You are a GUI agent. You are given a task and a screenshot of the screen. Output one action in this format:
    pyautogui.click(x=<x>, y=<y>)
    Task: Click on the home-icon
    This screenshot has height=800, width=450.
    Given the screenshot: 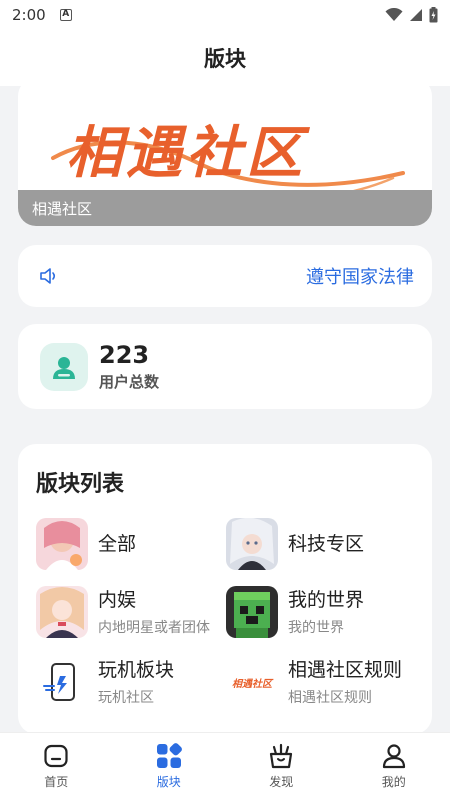 What is the action you would take?
    pyautogui.click(x=56, y=756)
    